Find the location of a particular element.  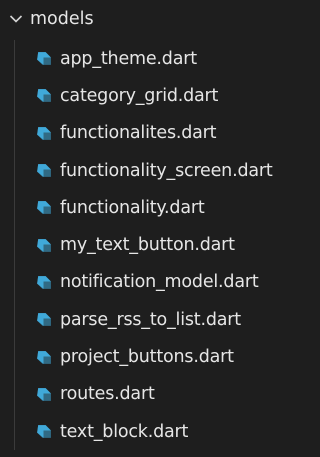

folder-label: models is located at coordinates (62, 18).